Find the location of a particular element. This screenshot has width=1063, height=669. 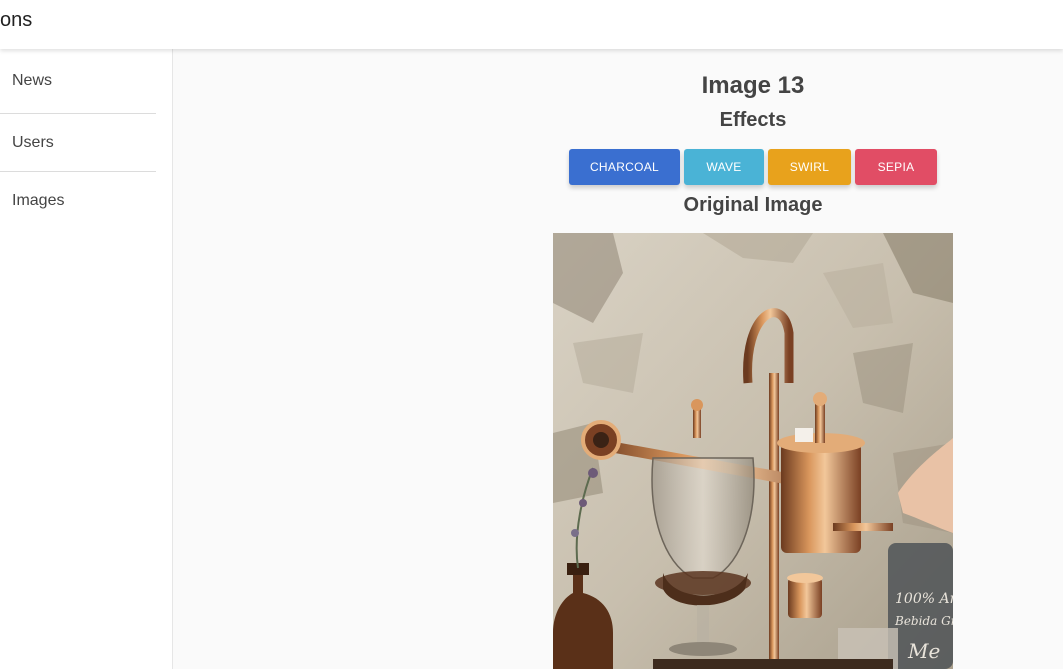

svg-text: 100% Ar is located at coordinates (924, 599).